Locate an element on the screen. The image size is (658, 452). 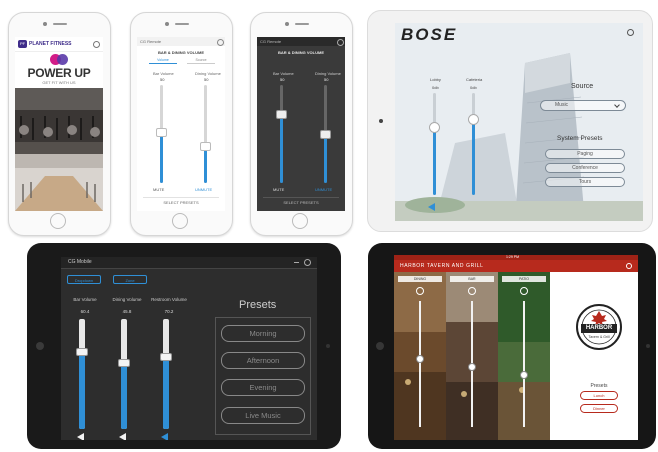
slider-label-dining: Dining Volume is located at coordinates (208, 73).